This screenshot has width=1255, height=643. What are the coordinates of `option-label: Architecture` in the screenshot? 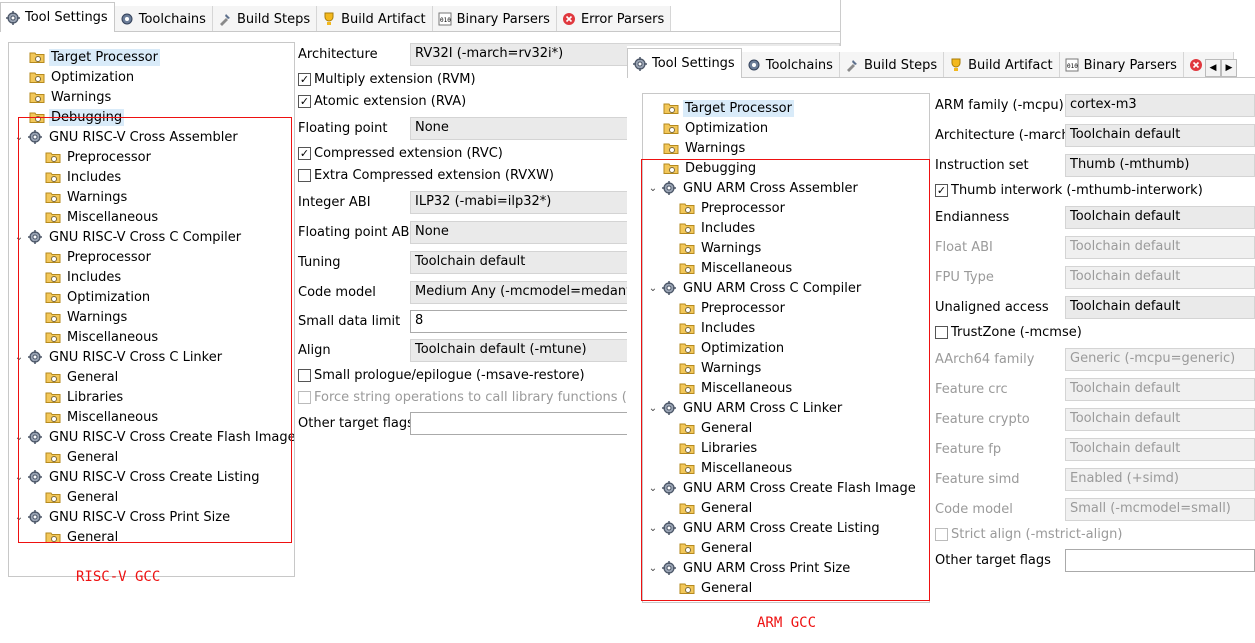 It's located at (338, 54).